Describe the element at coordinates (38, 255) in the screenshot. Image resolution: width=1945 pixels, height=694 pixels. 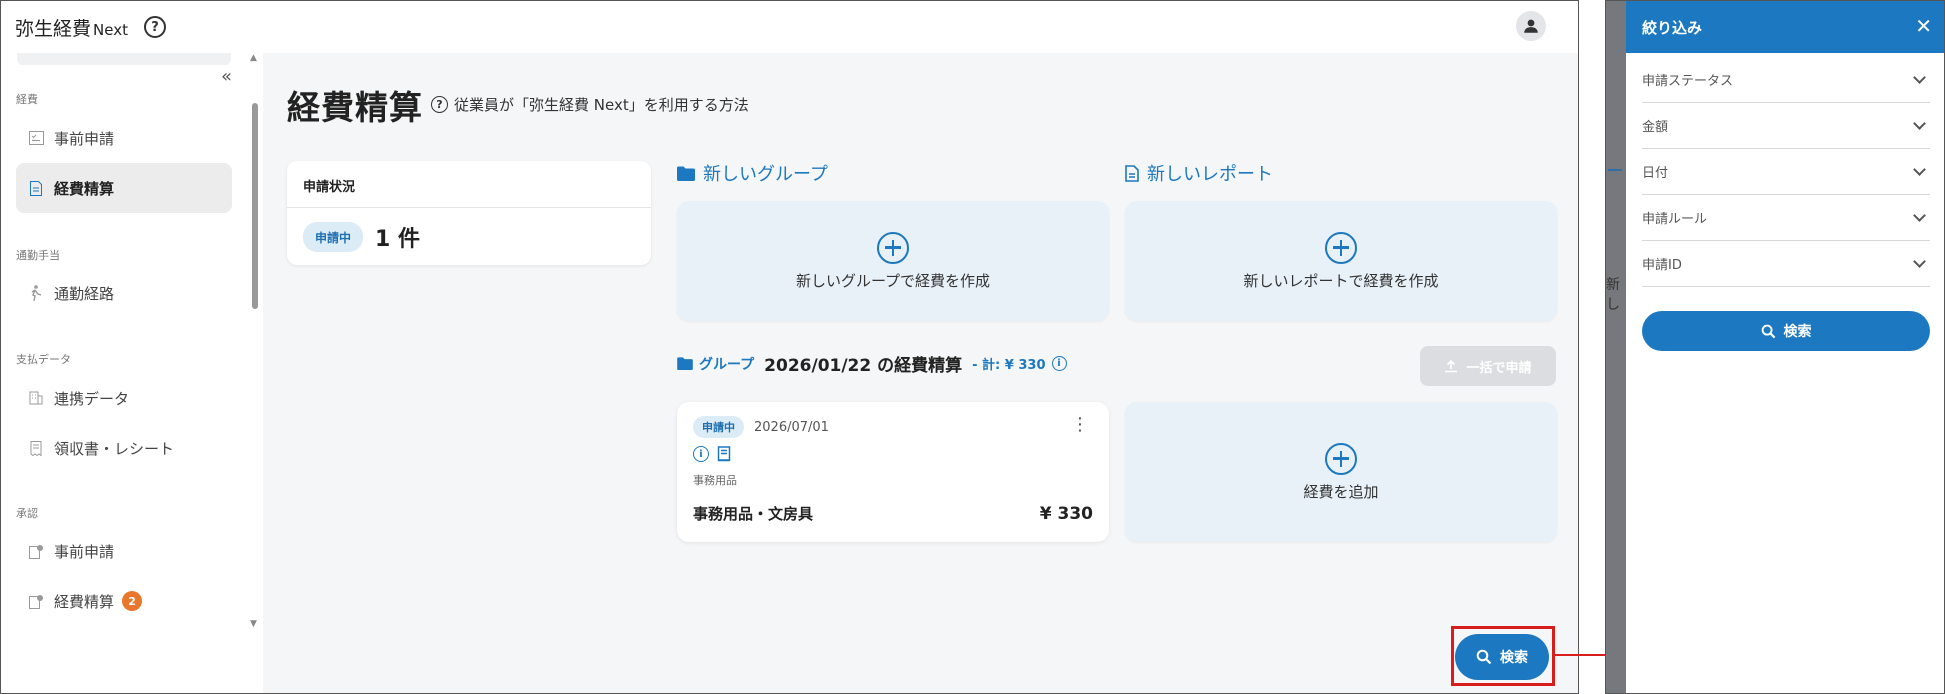
I see `sidebar-section-commute: 通勤手当` at that location.